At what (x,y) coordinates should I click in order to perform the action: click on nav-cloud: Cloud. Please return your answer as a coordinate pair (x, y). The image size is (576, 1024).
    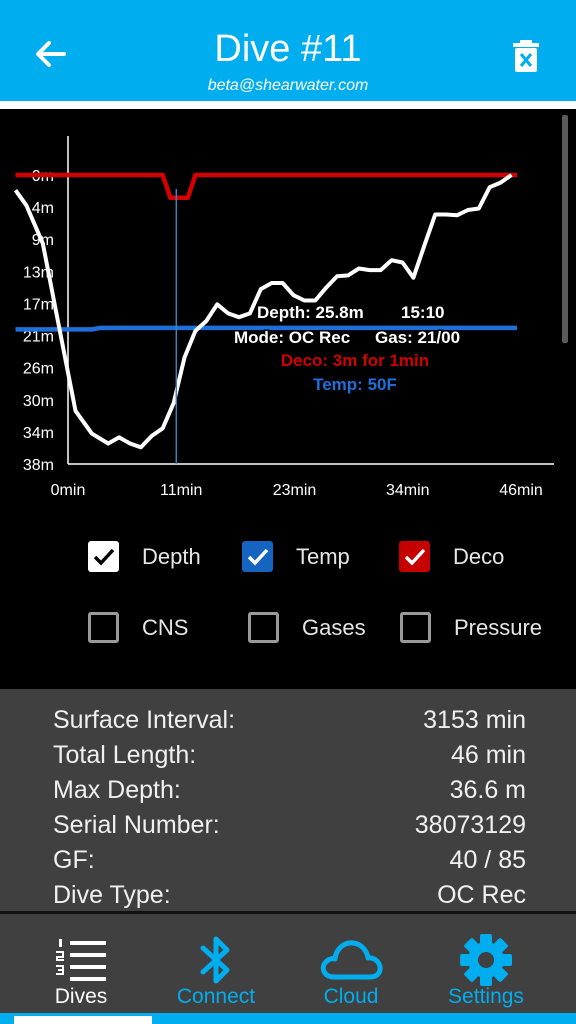
    Looking at the image, I should click on (351, 965).